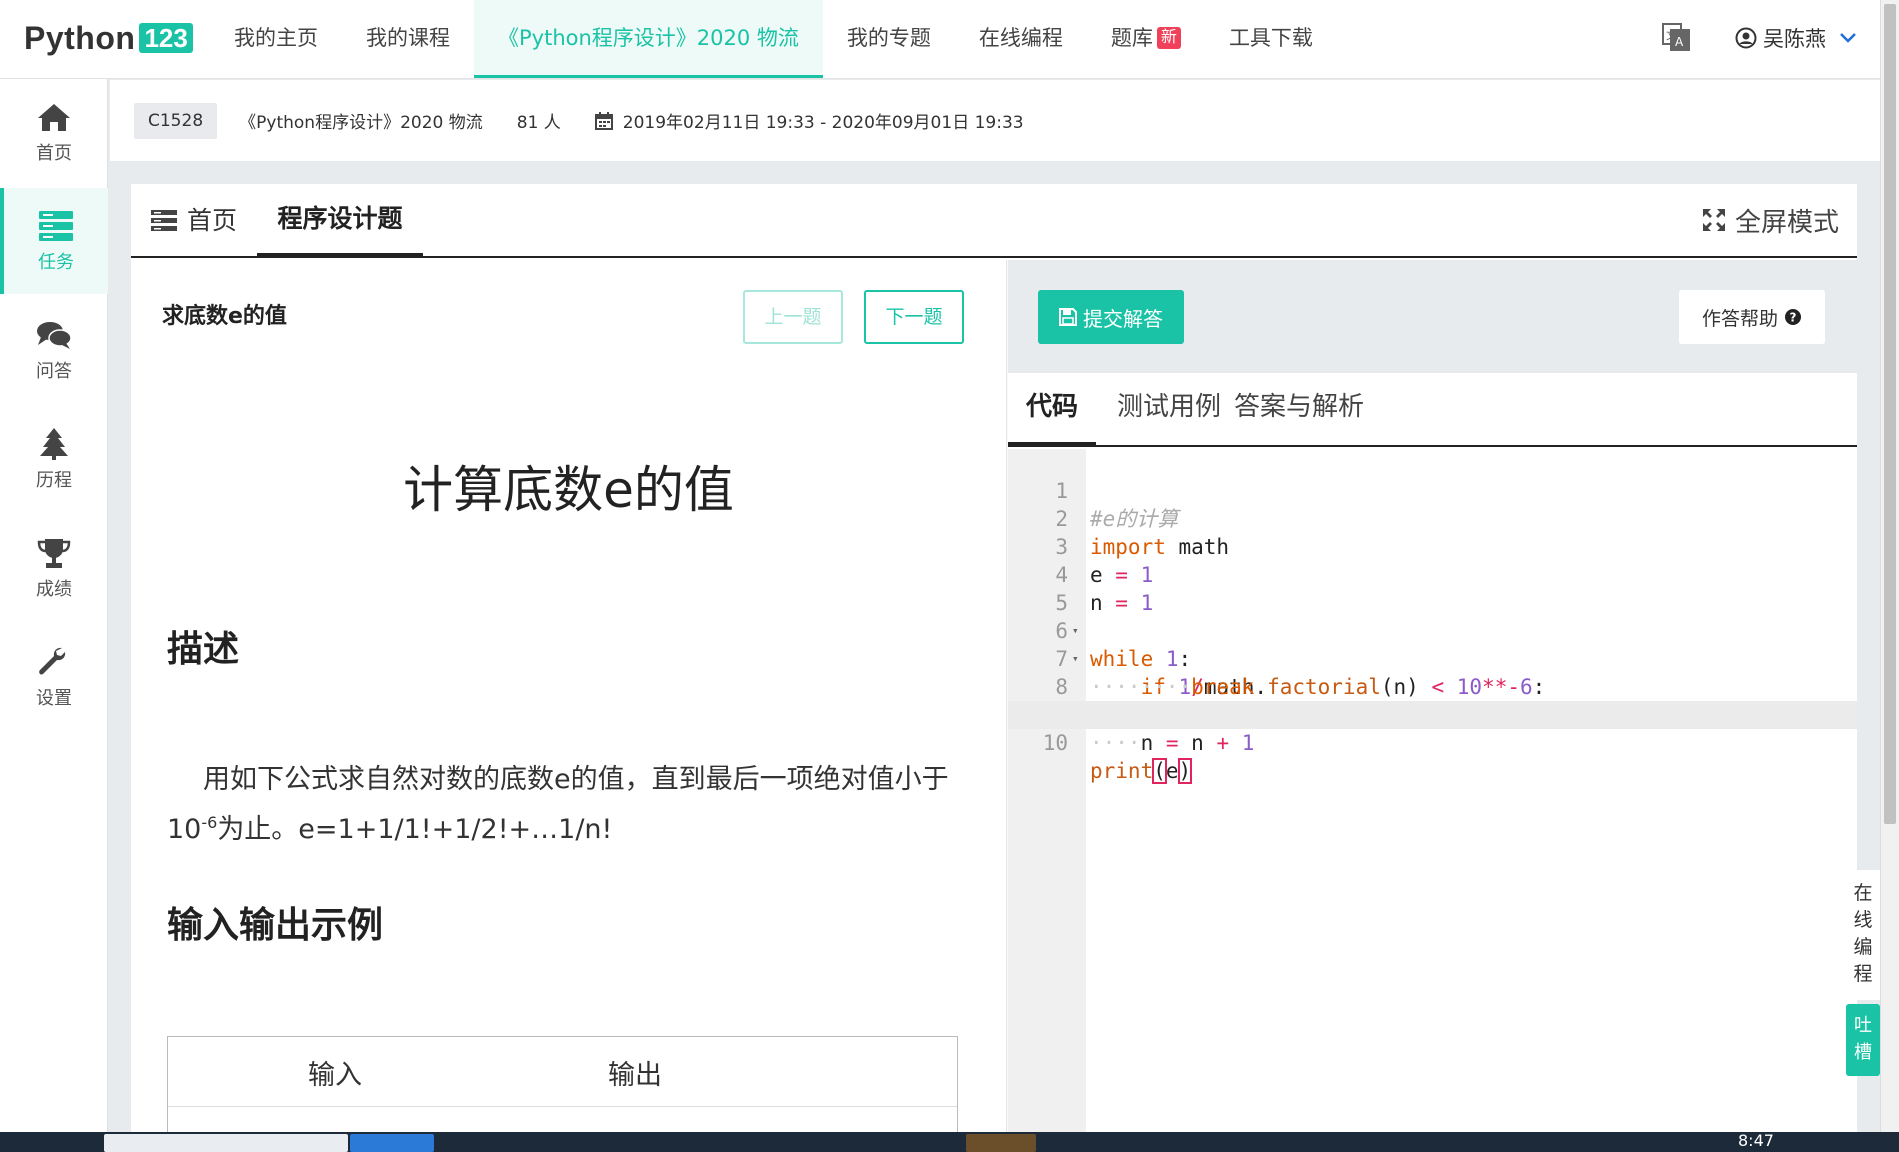 The image size is (1899, 1152). What do you see at coordinates (54, 677) in the screenshot?
I see `sidebar-item-settings: 设置` at bounding box center [54, 677].